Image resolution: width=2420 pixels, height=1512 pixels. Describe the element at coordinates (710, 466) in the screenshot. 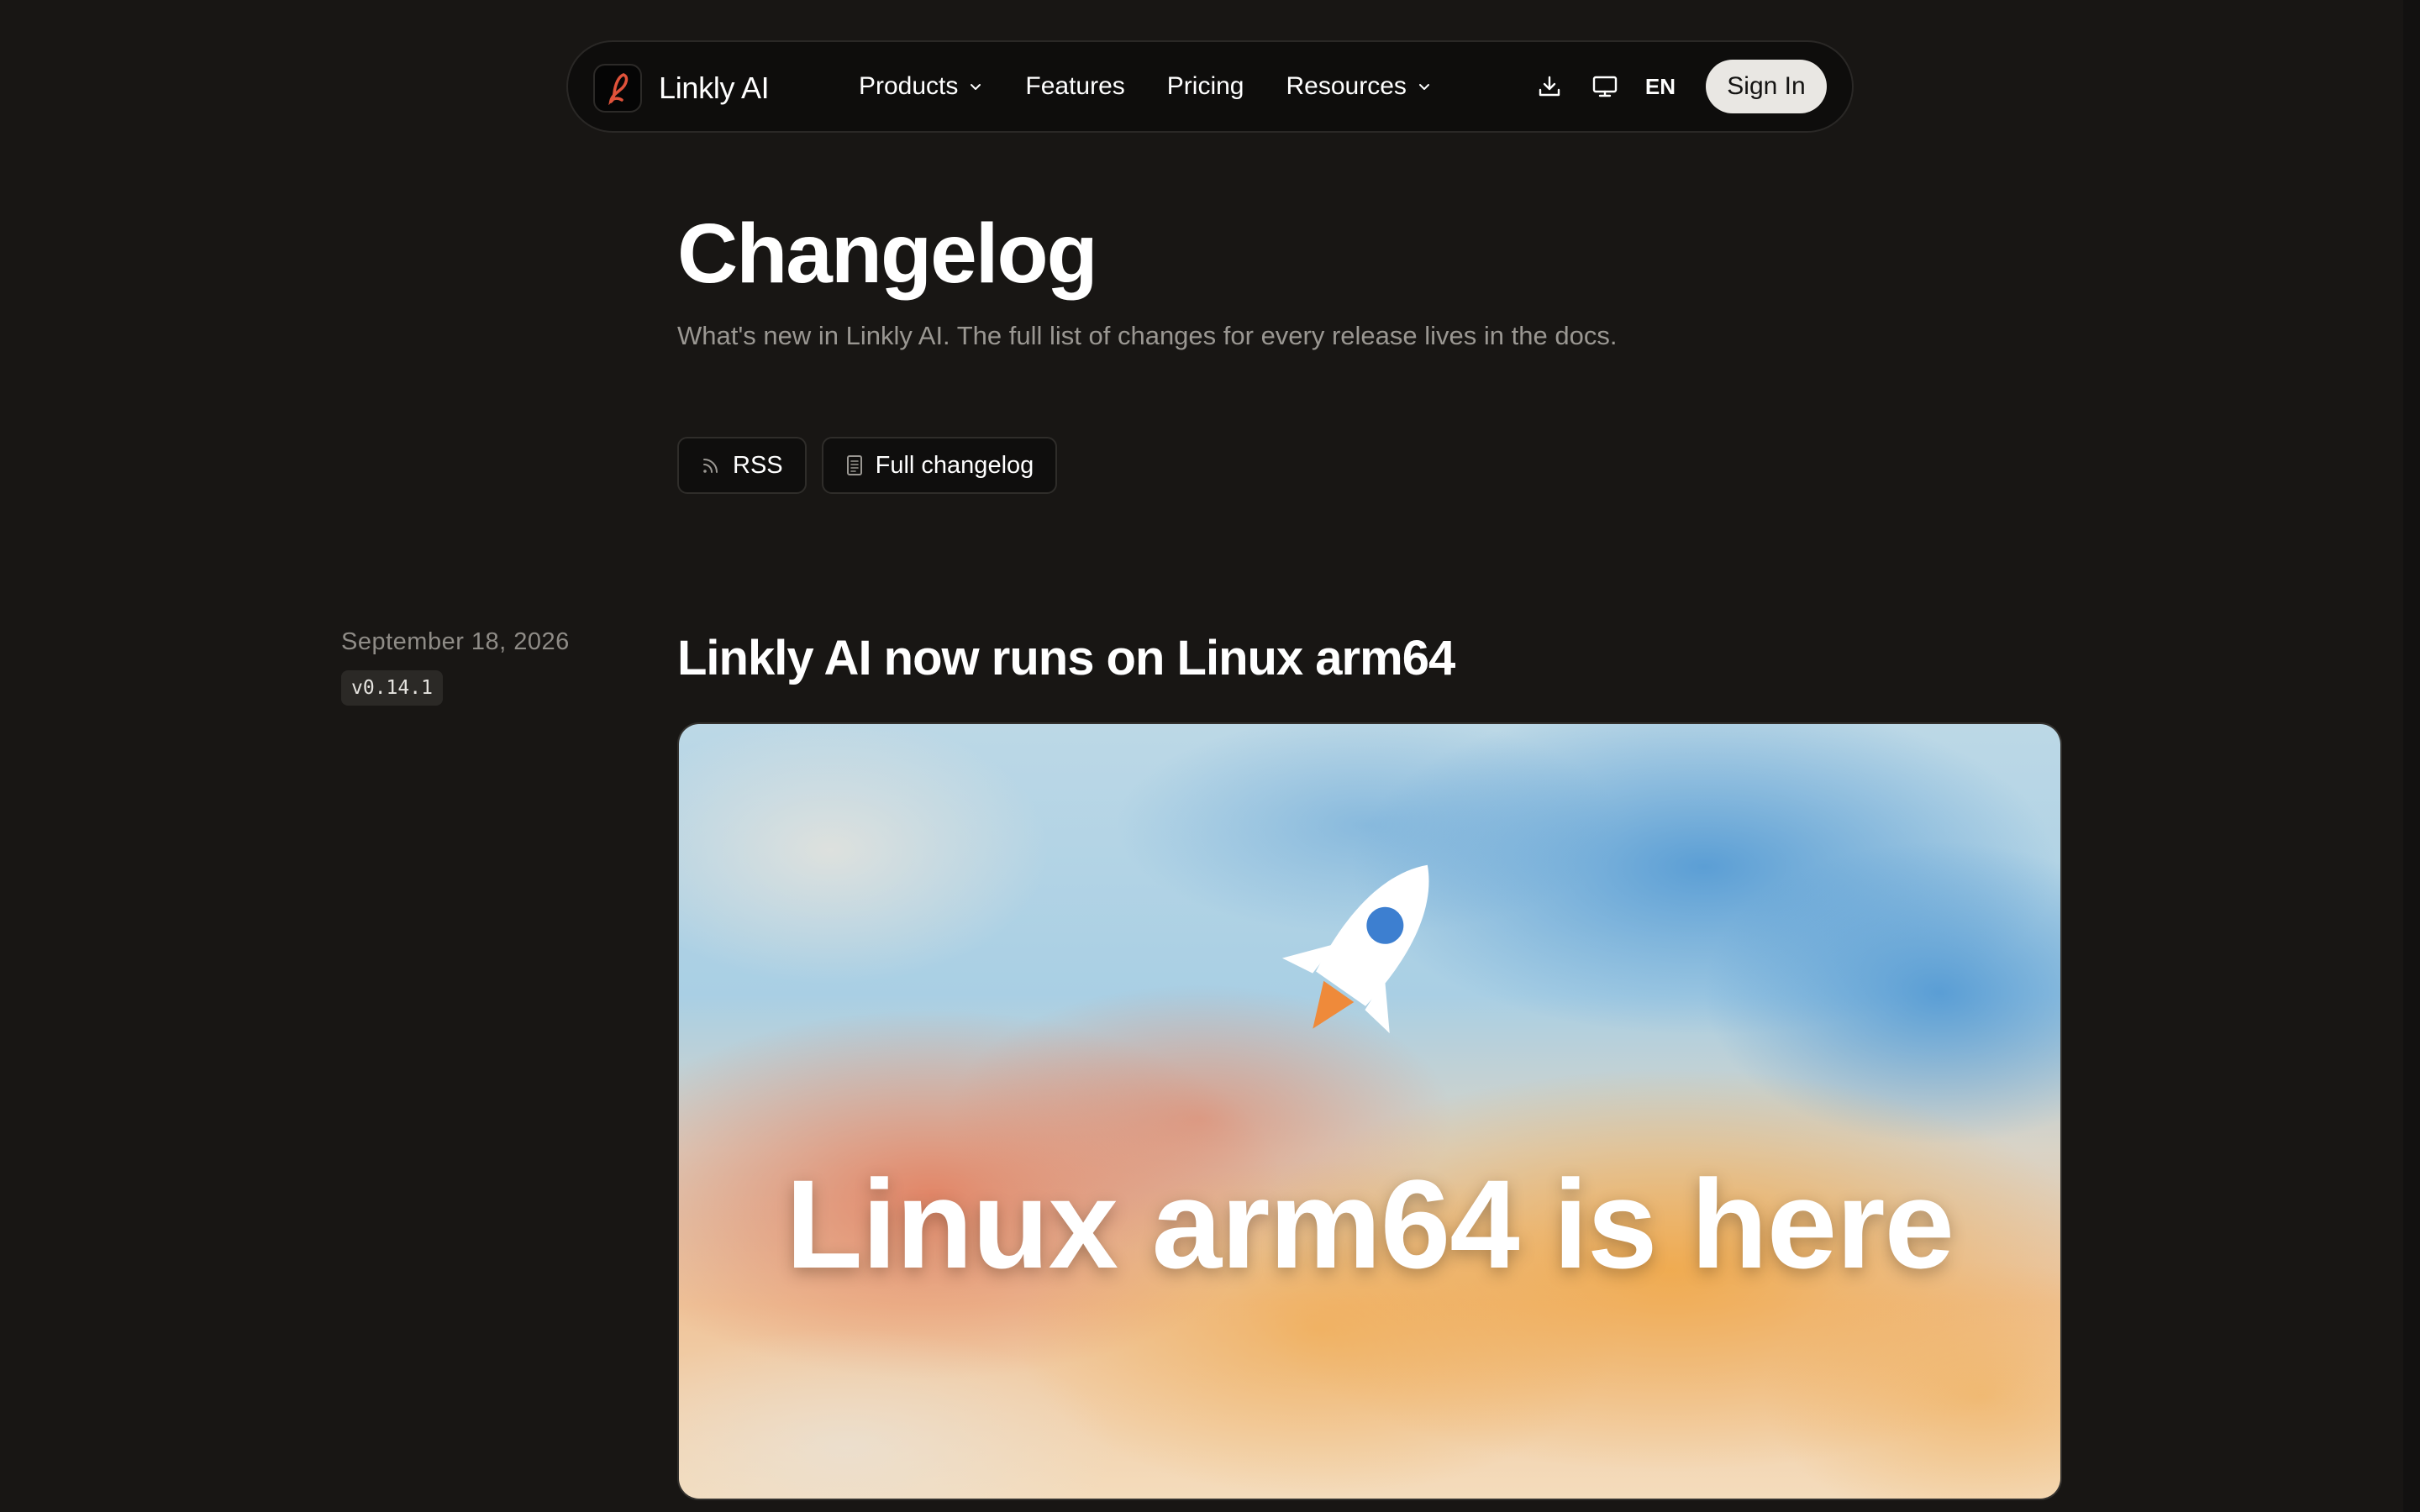

I see `rss-icon` at that location.